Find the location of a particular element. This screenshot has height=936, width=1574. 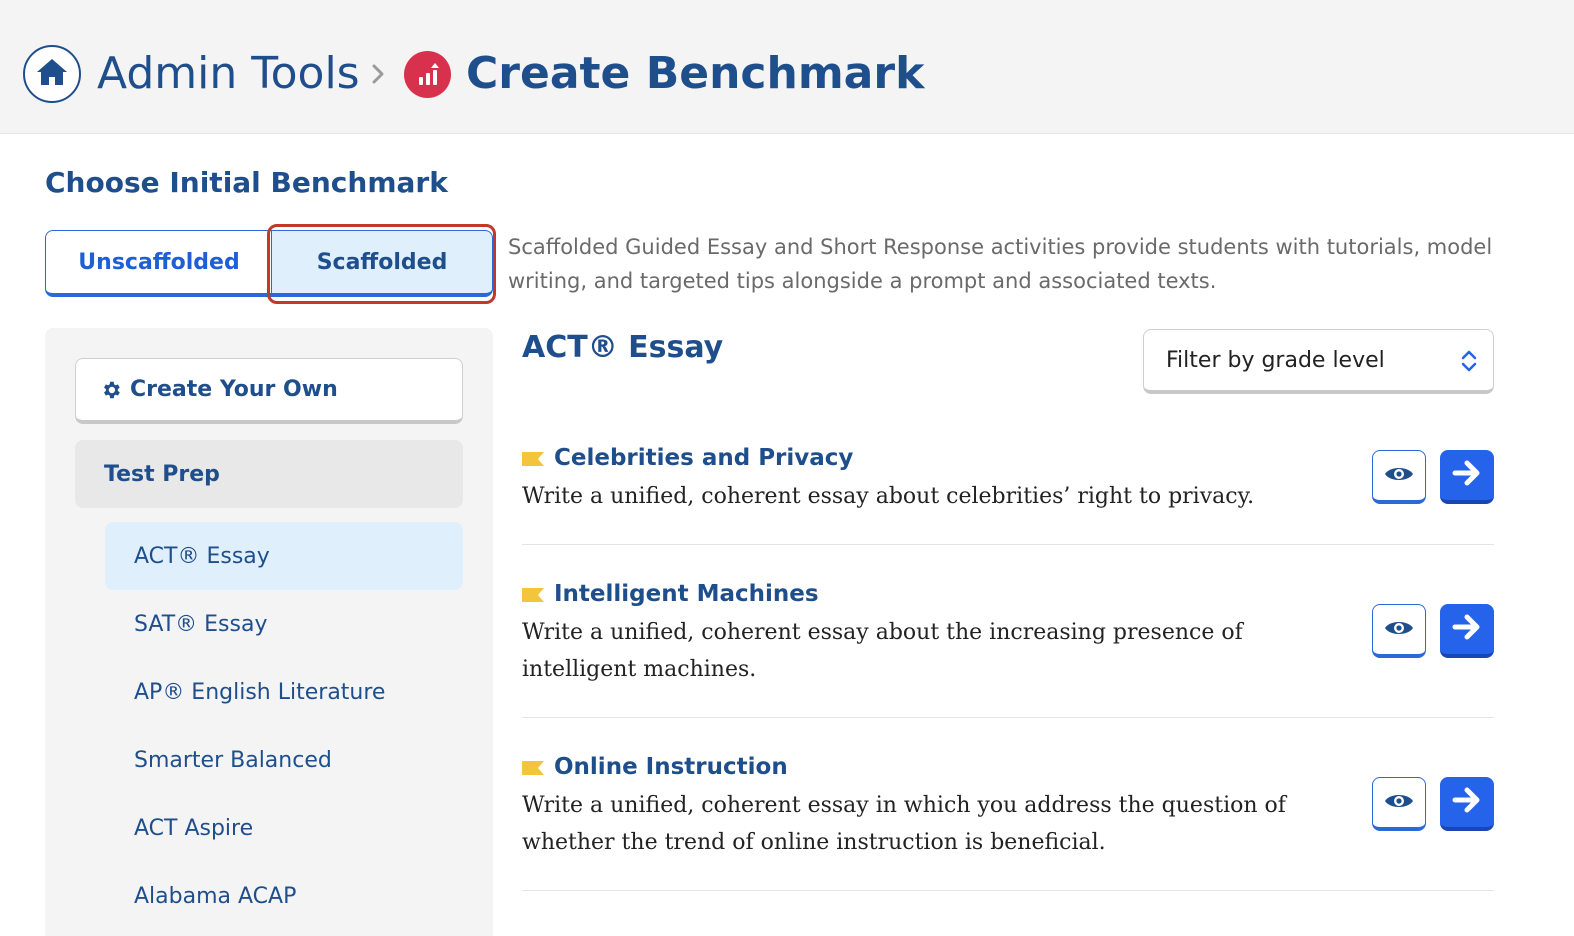

home-icon is located at coordinates (52, 74).